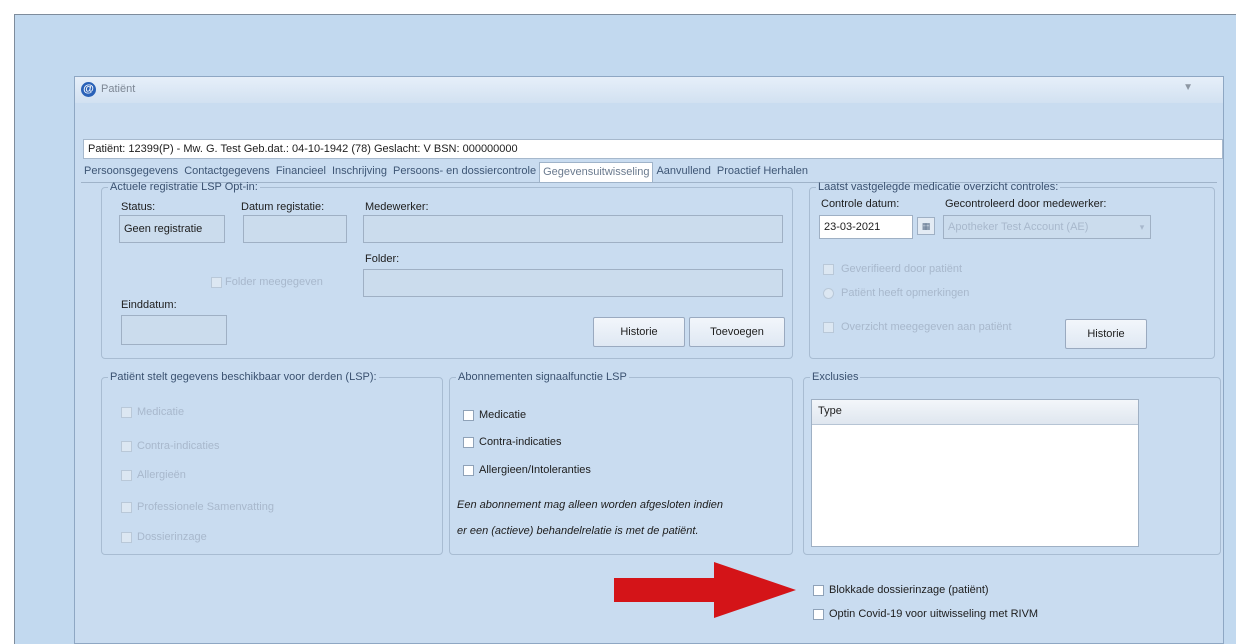 This screenshot has height=644, width=1236. Describe the element at coordinates (909, 590) in the screenshot. I see `blokkade-dossierinzage-label: Blokkade dossierinzage (patiënt)` at that location.